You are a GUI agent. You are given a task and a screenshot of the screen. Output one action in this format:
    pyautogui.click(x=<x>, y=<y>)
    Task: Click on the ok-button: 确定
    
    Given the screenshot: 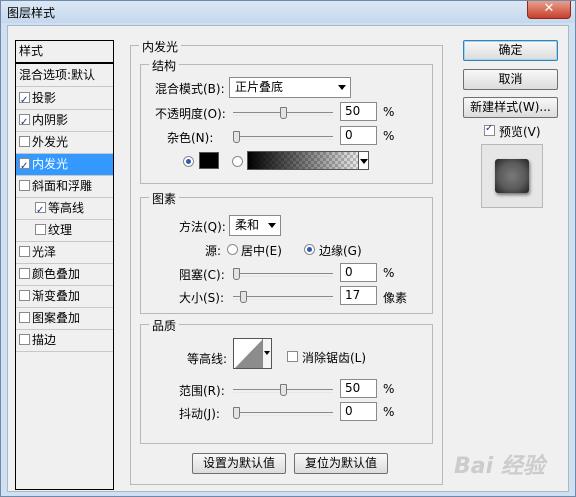 What is the action you would take?
    pyautogui.click(x=510, y=50)
    